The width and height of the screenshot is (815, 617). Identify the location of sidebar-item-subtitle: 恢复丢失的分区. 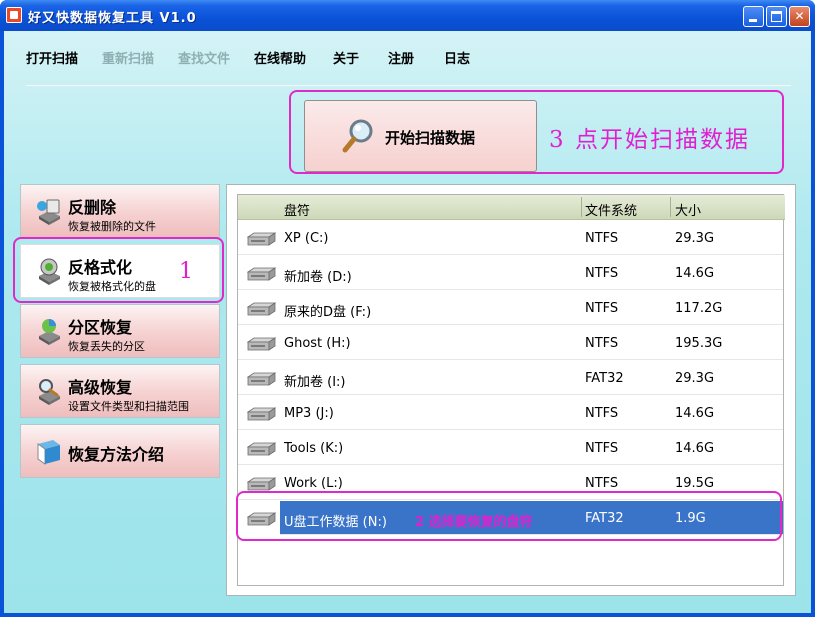
(106, 346).